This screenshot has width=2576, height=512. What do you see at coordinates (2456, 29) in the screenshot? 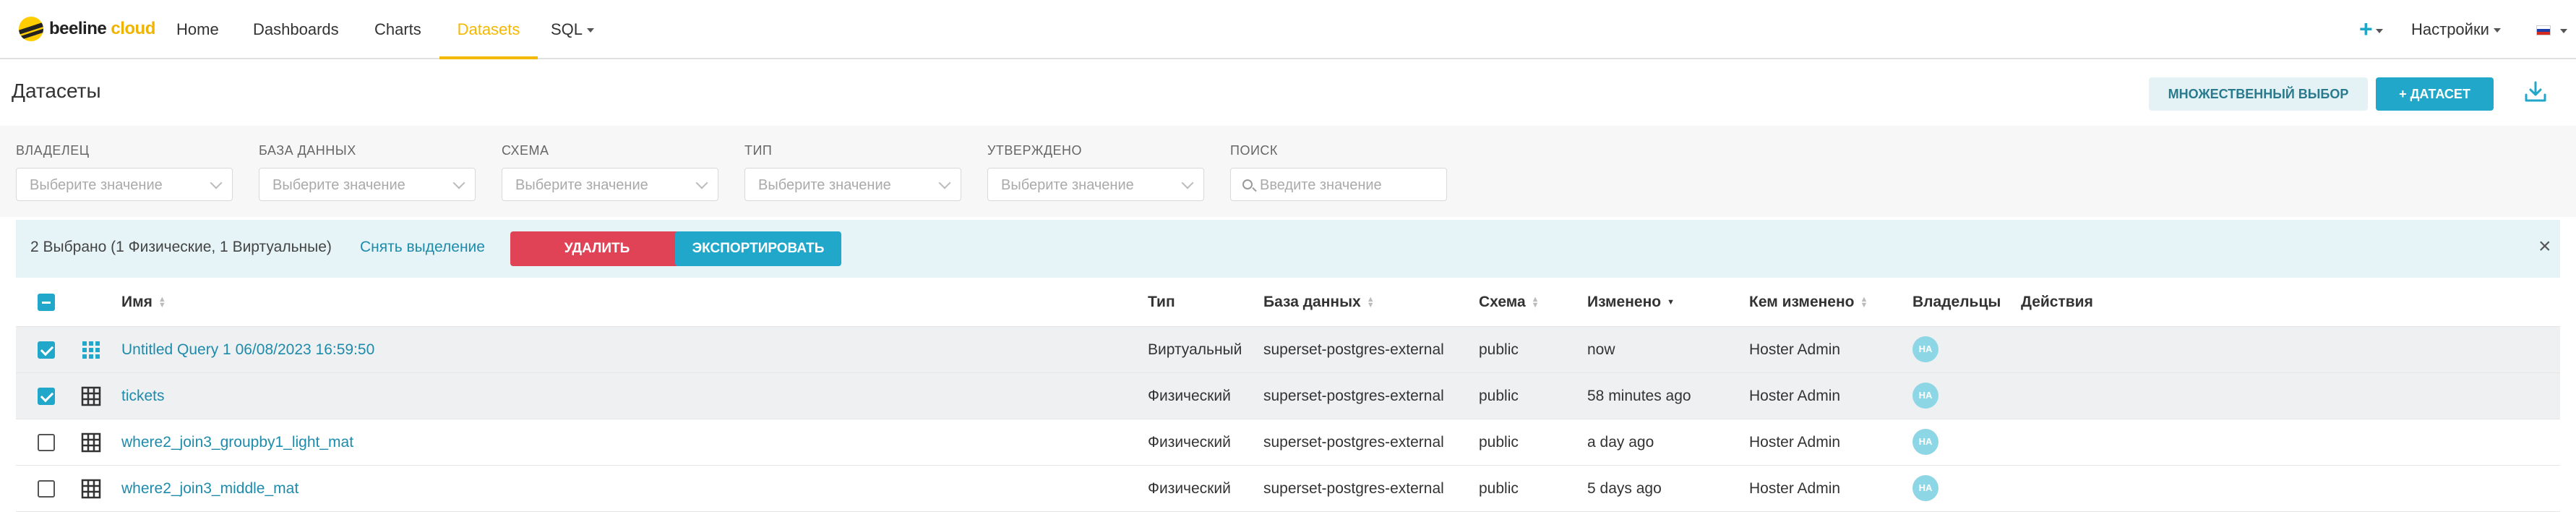
I see `settings-menu: Настройки` at bounding box center [2456, 29].